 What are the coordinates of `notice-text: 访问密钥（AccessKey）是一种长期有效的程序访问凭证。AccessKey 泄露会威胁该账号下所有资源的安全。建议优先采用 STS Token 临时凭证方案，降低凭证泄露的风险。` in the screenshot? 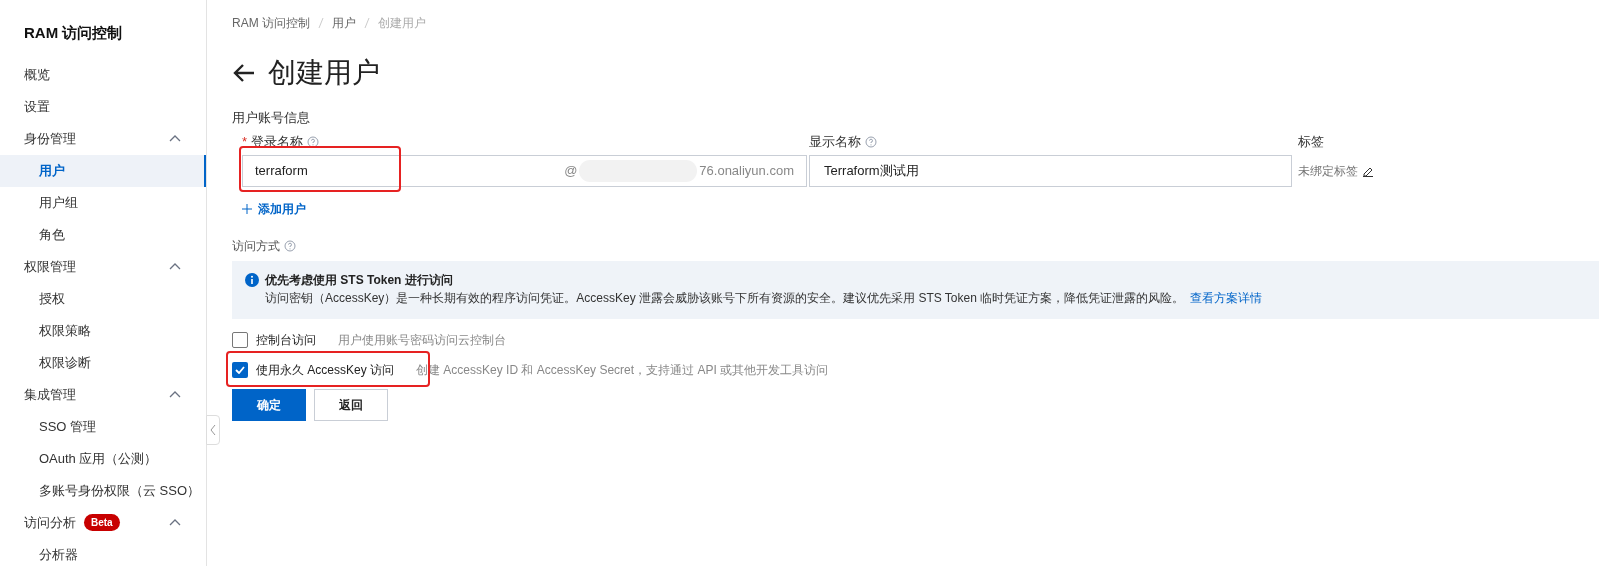 It's located at (725, 298).